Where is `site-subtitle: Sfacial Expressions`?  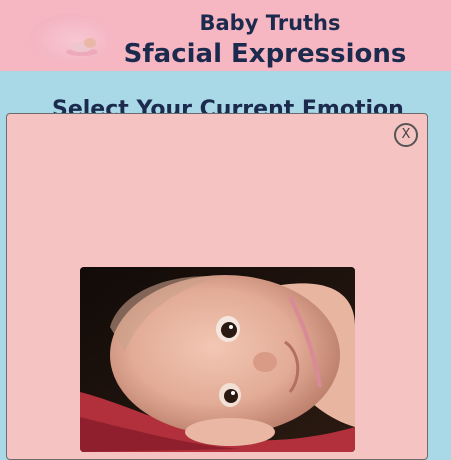
site-subtitle: Sfacial Expressions is located at coordinates (265, 54).